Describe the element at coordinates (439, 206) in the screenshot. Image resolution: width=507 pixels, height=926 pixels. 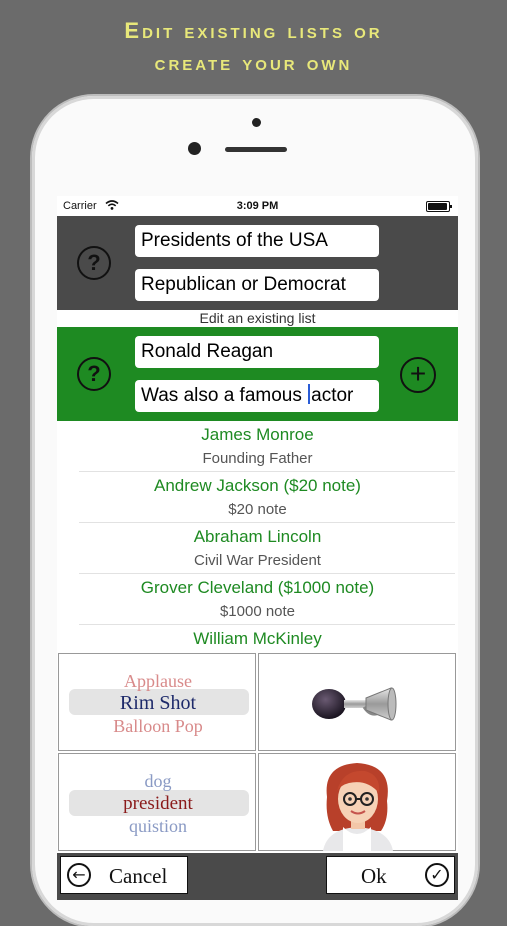
I see `battery-icon` at that location.